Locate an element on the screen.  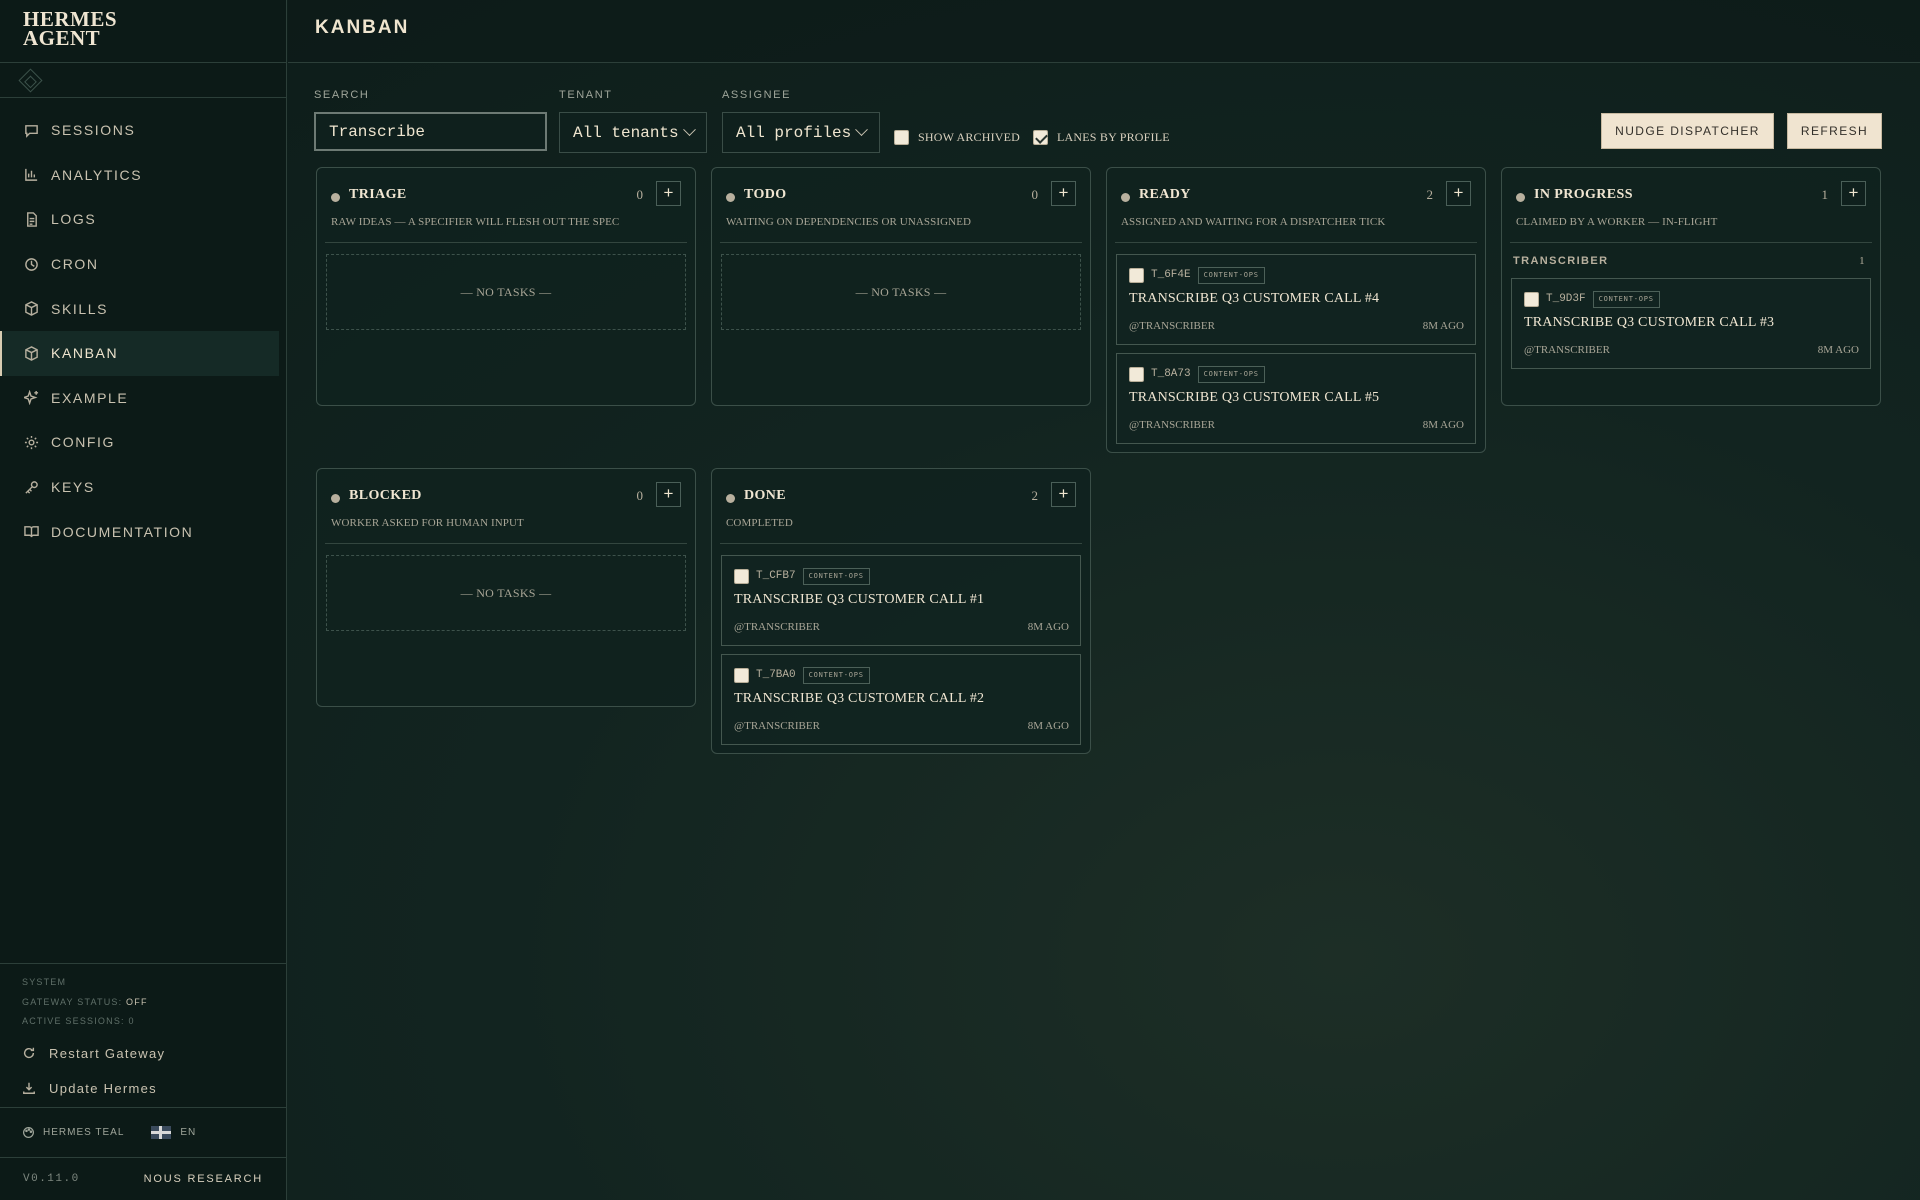
sidebar-item-label: DOCUMENTATION is located at coordinates (122, 531).